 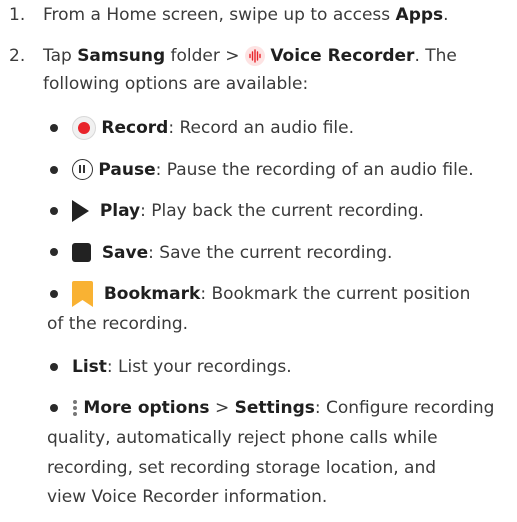 I want to click on samsung-term: Samsung, so click(x=121, y=55).